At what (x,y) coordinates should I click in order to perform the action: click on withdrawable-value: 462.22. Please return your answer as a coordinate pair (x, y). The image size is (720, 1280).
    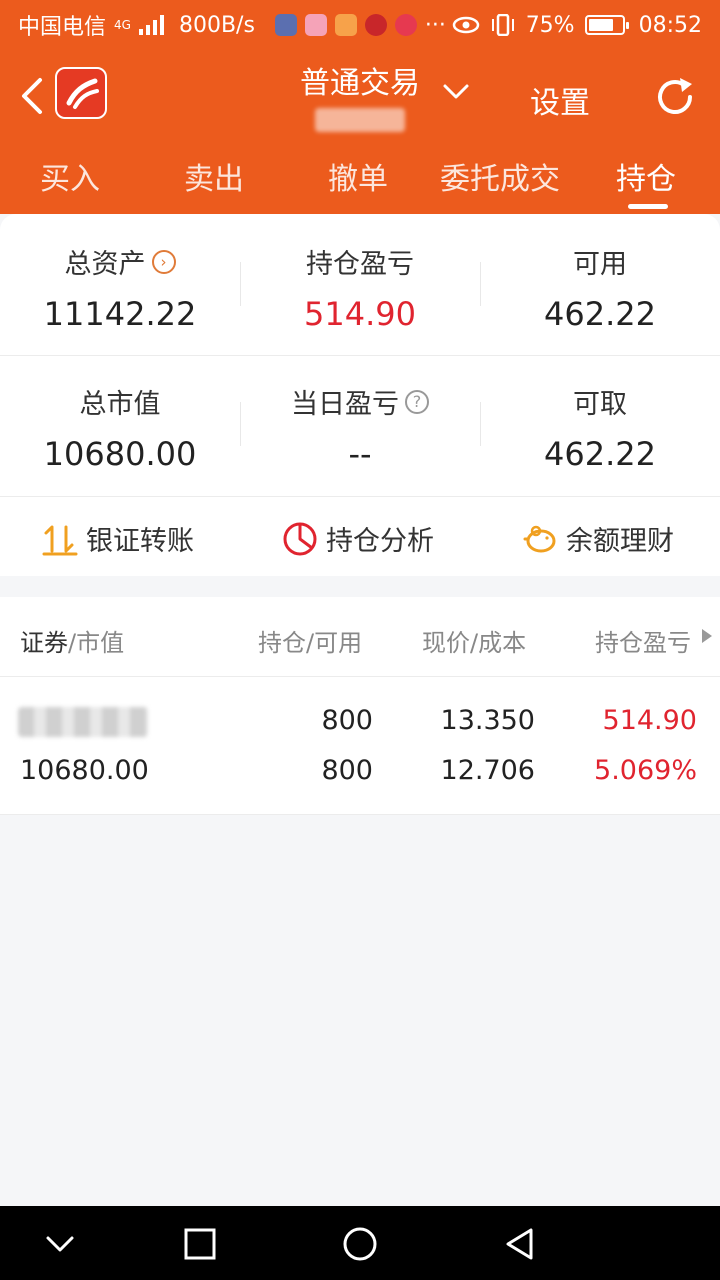
    Looking at the image, I should click on (600, 454).